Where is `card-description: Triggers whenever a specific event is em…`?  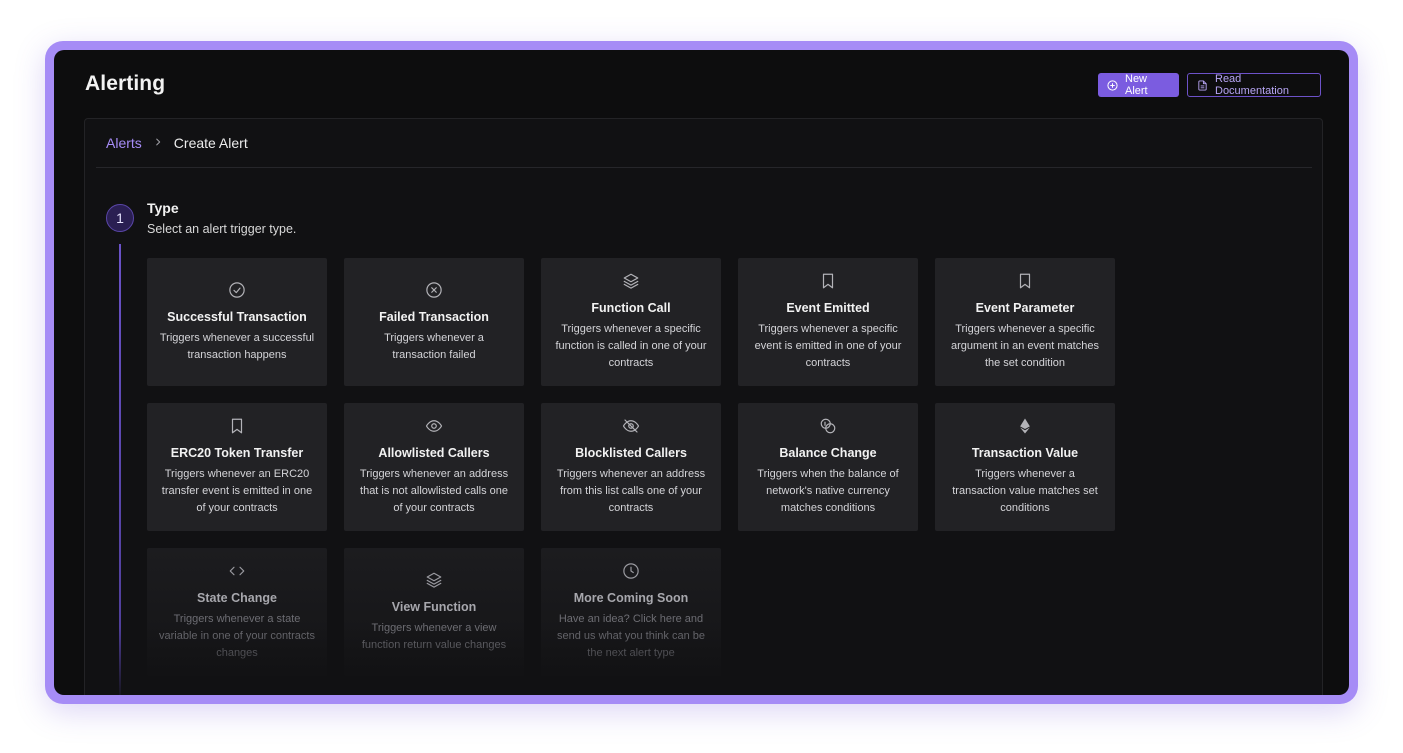 card-description: Triggers whenever a specific event is em… is located at coordinates (828, 346).